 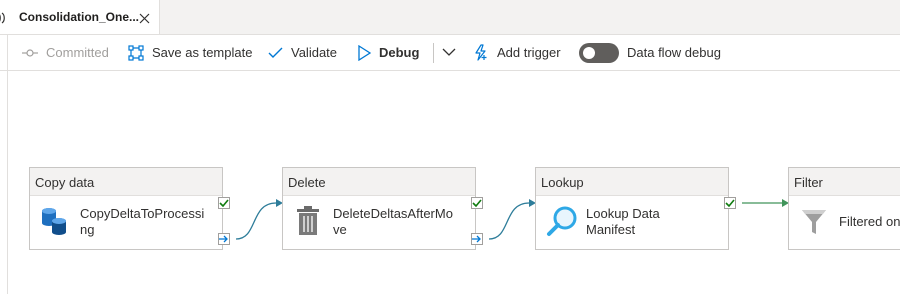 What do you see at coordinates (393, 221) in the screenshot?
I see `activity-name: DeleteDeltasAfterMove` at bounding box center [393, 221].